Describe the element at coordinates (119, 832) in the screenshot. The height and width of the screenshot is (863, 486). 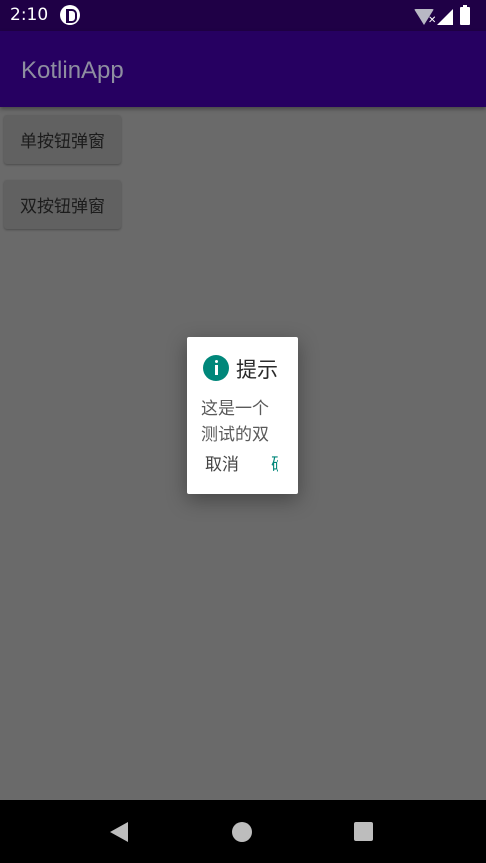
I see `back-icon` at that location.